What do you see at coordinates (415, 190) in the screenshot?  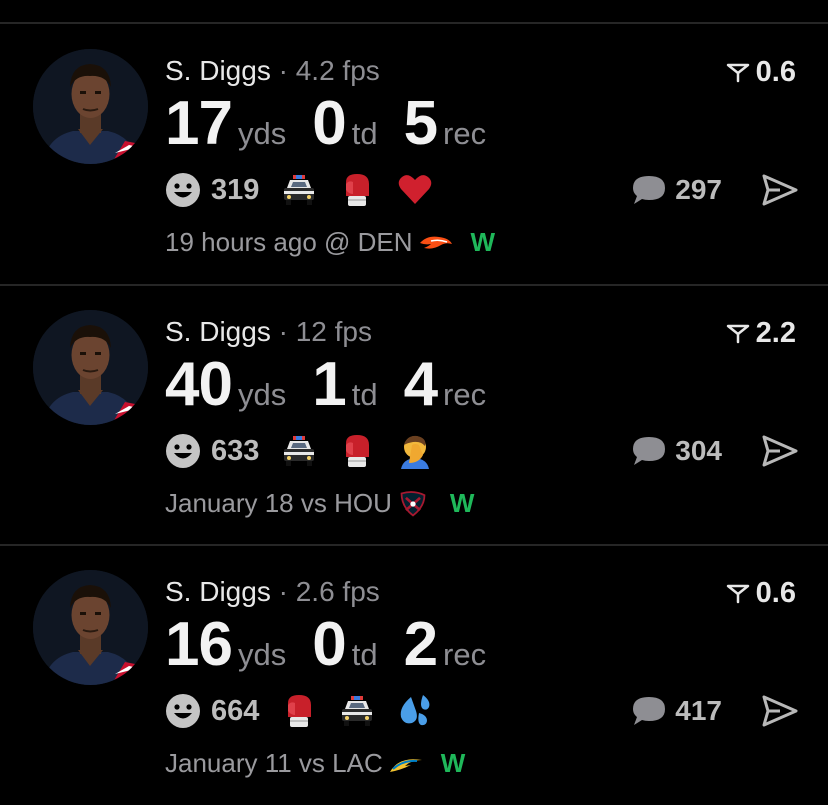 I see `heart-icon` at bounding box center [415, 190].